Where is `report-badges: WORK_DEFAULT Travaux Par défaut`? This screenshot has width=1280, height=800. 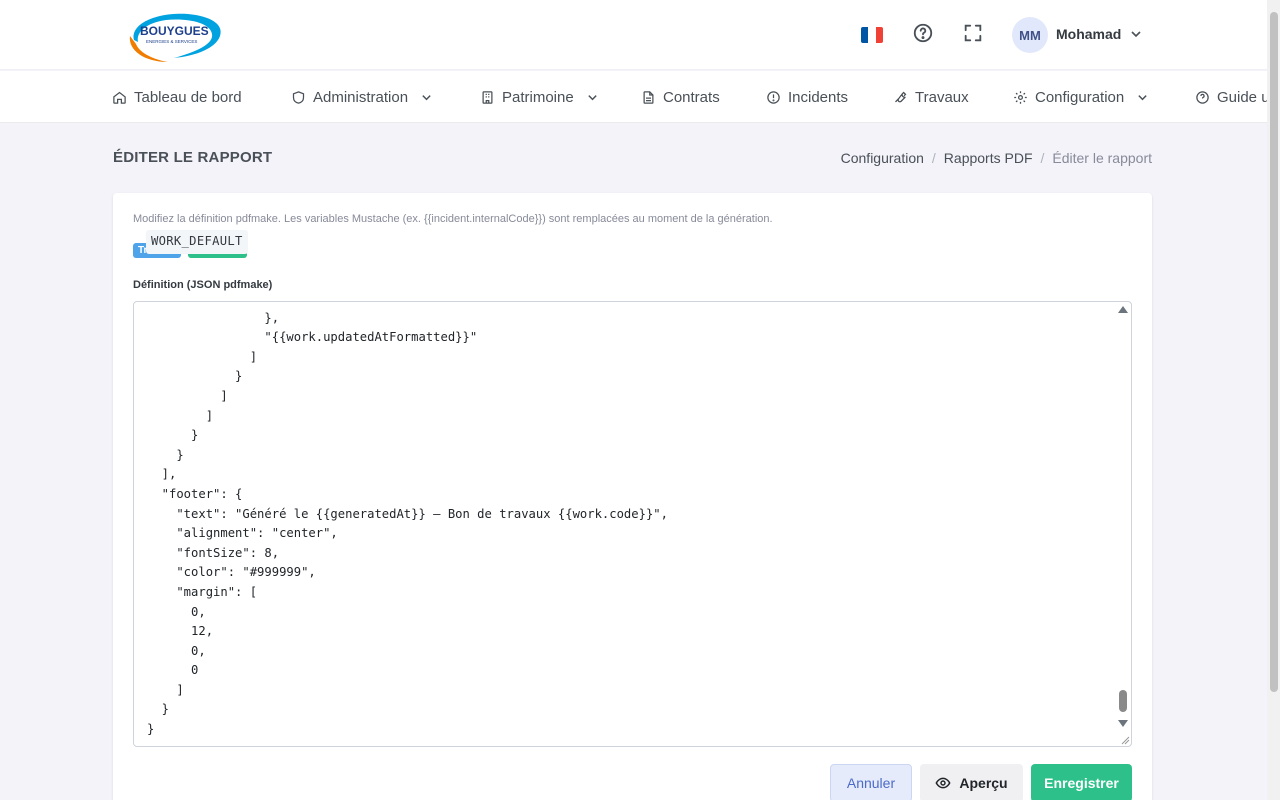
report-badges: WORK_DEFAULT Travaux Par défaut is located at coordinates (190, 244).